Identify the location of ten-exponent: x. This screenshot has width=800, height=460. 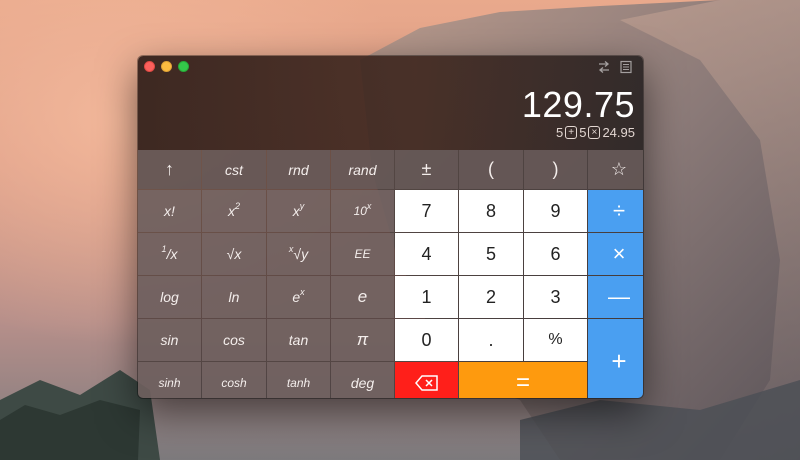
(369, 206).